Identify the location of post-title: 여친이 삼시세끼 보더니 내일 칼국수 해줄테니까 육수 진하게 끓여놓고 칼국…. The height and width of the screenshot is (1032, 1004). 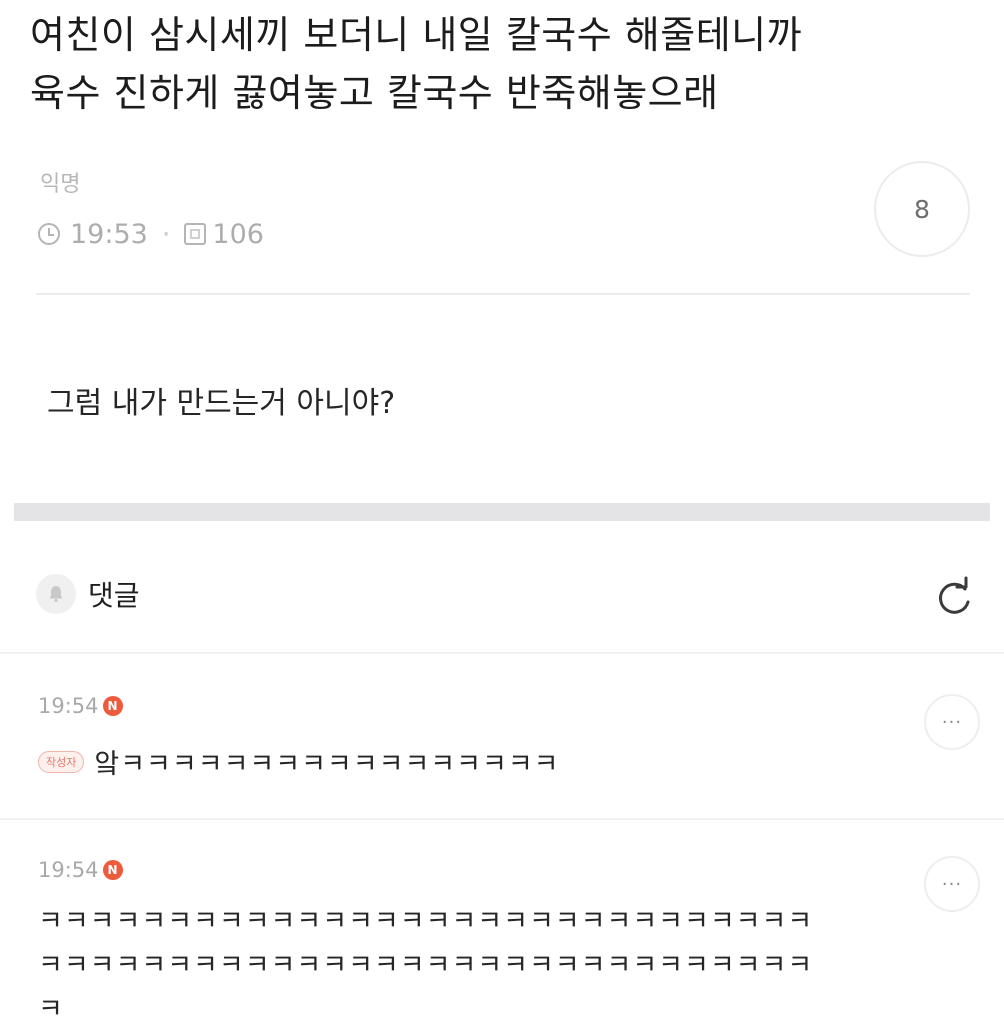
(505, 64).